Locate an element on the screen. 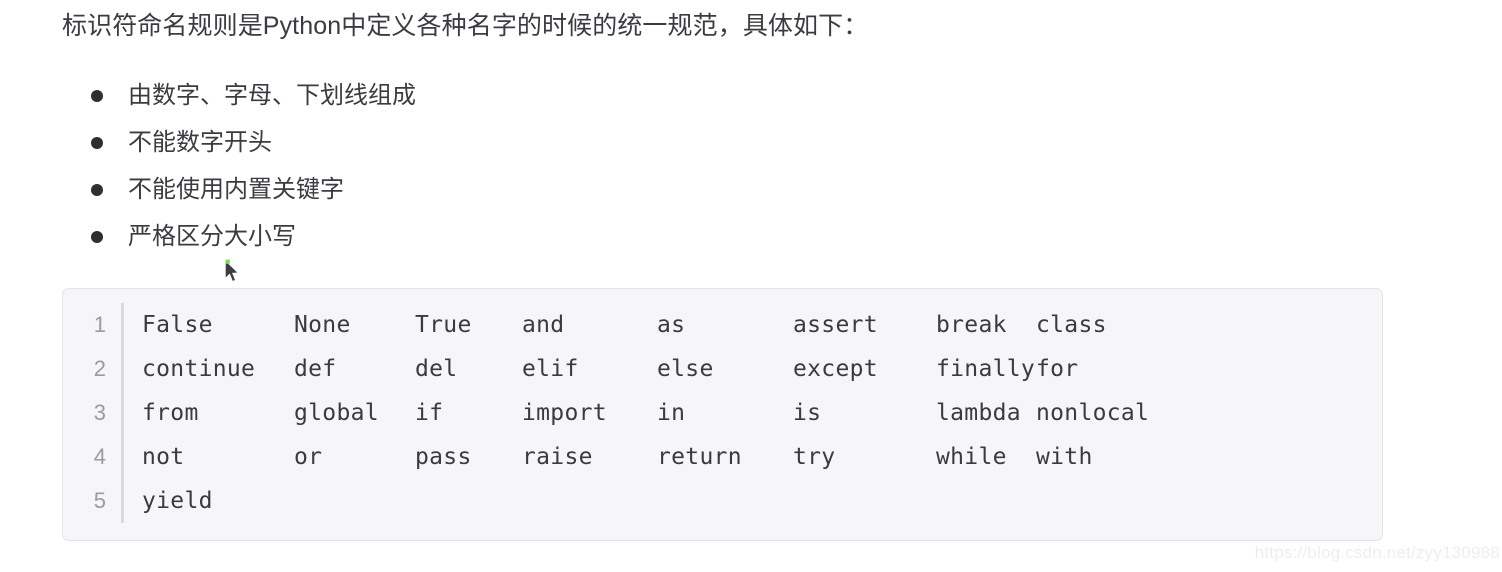  code-line: 4 not or pass raise return try while with is located at coordinates (722, 457).